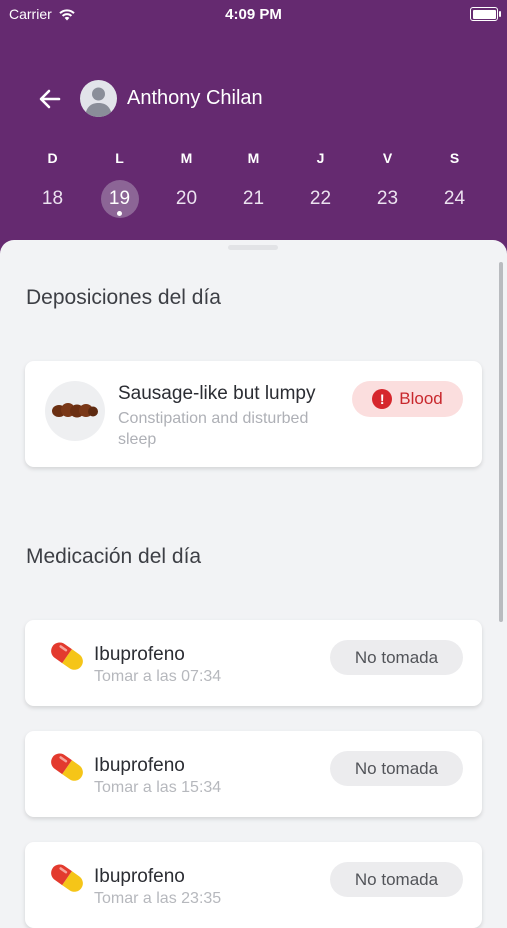 The width and height of the screenshot is (507, 928). Describe the element at coordinates (217, 393) in the screenshot. I see `stool-type-label: Sausage-like but lumpy` at that location.